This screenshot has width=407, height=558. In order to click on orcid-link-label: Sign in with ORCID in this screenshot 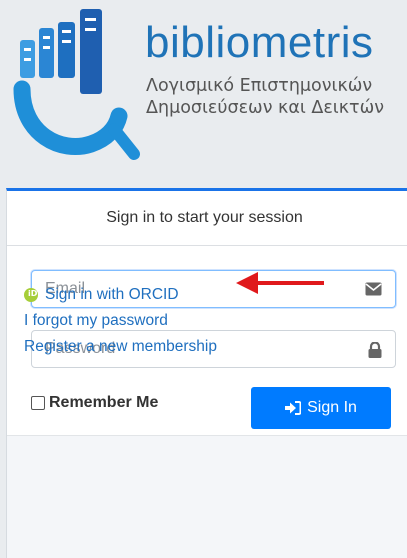, I will do `click(112, 294)`.